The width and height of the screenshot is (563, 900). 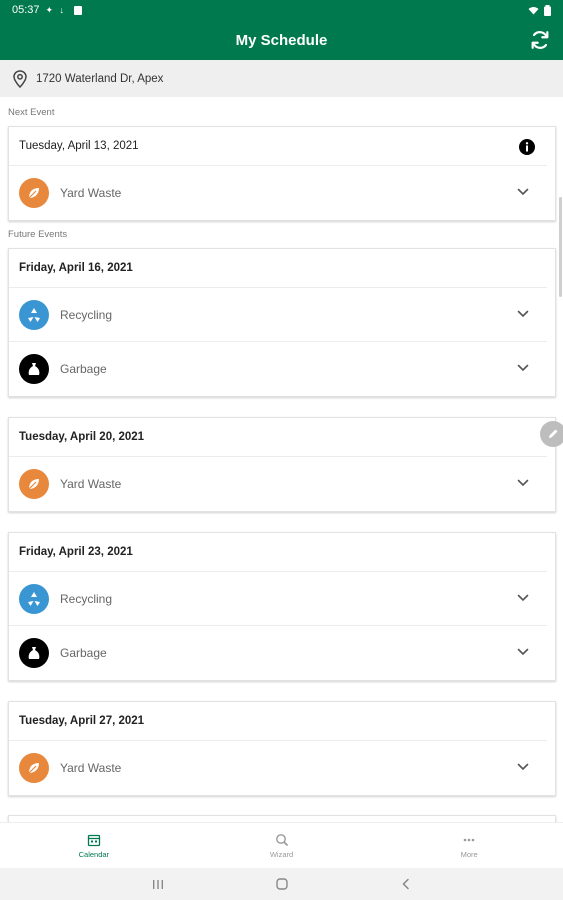 I want to click on usb-icon: ↓, so click(x=62, y=9).